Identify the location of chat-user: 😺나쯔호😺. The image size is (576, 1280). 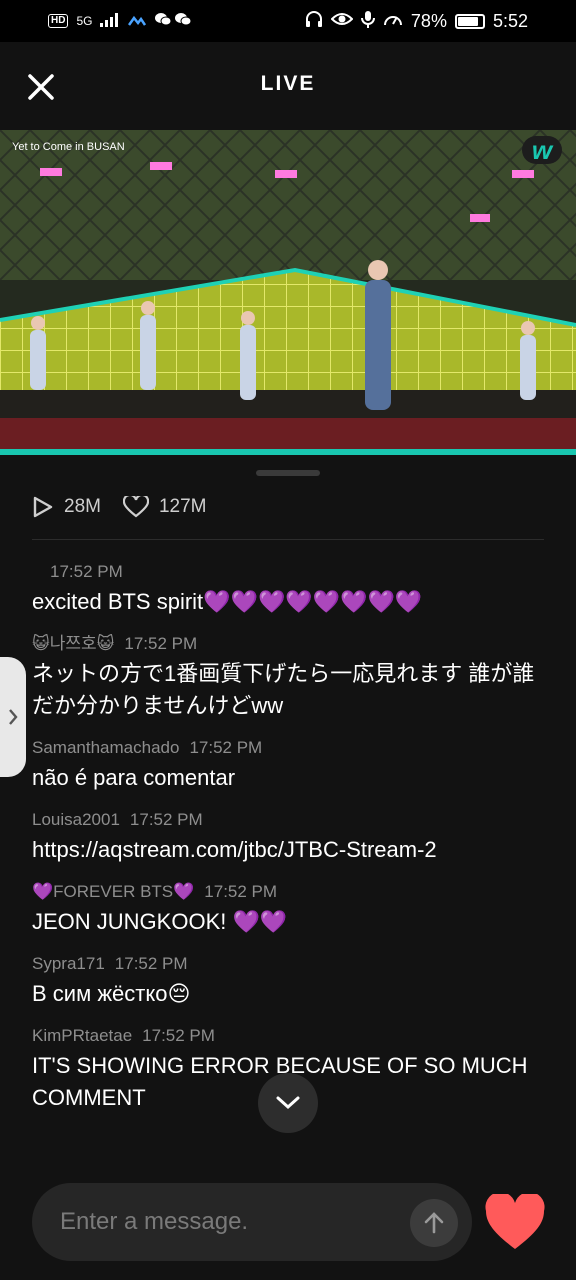
(73, 643).